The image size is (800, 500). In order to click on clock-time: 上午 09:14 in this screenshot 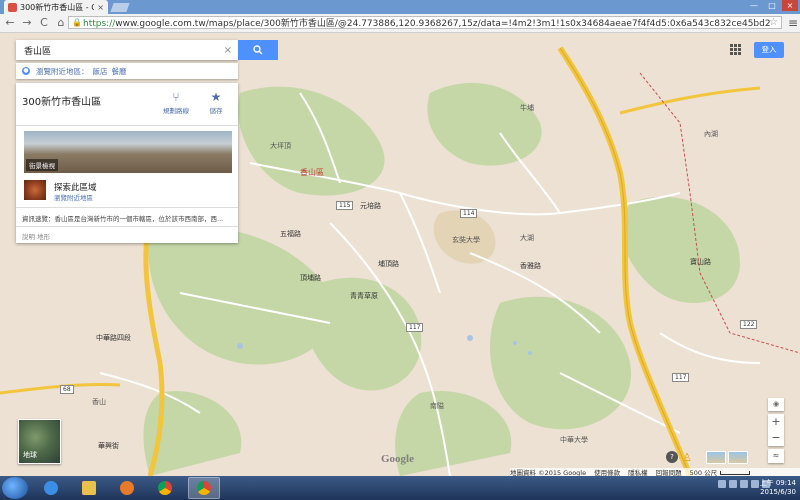, I will do `click(777, 483)`.